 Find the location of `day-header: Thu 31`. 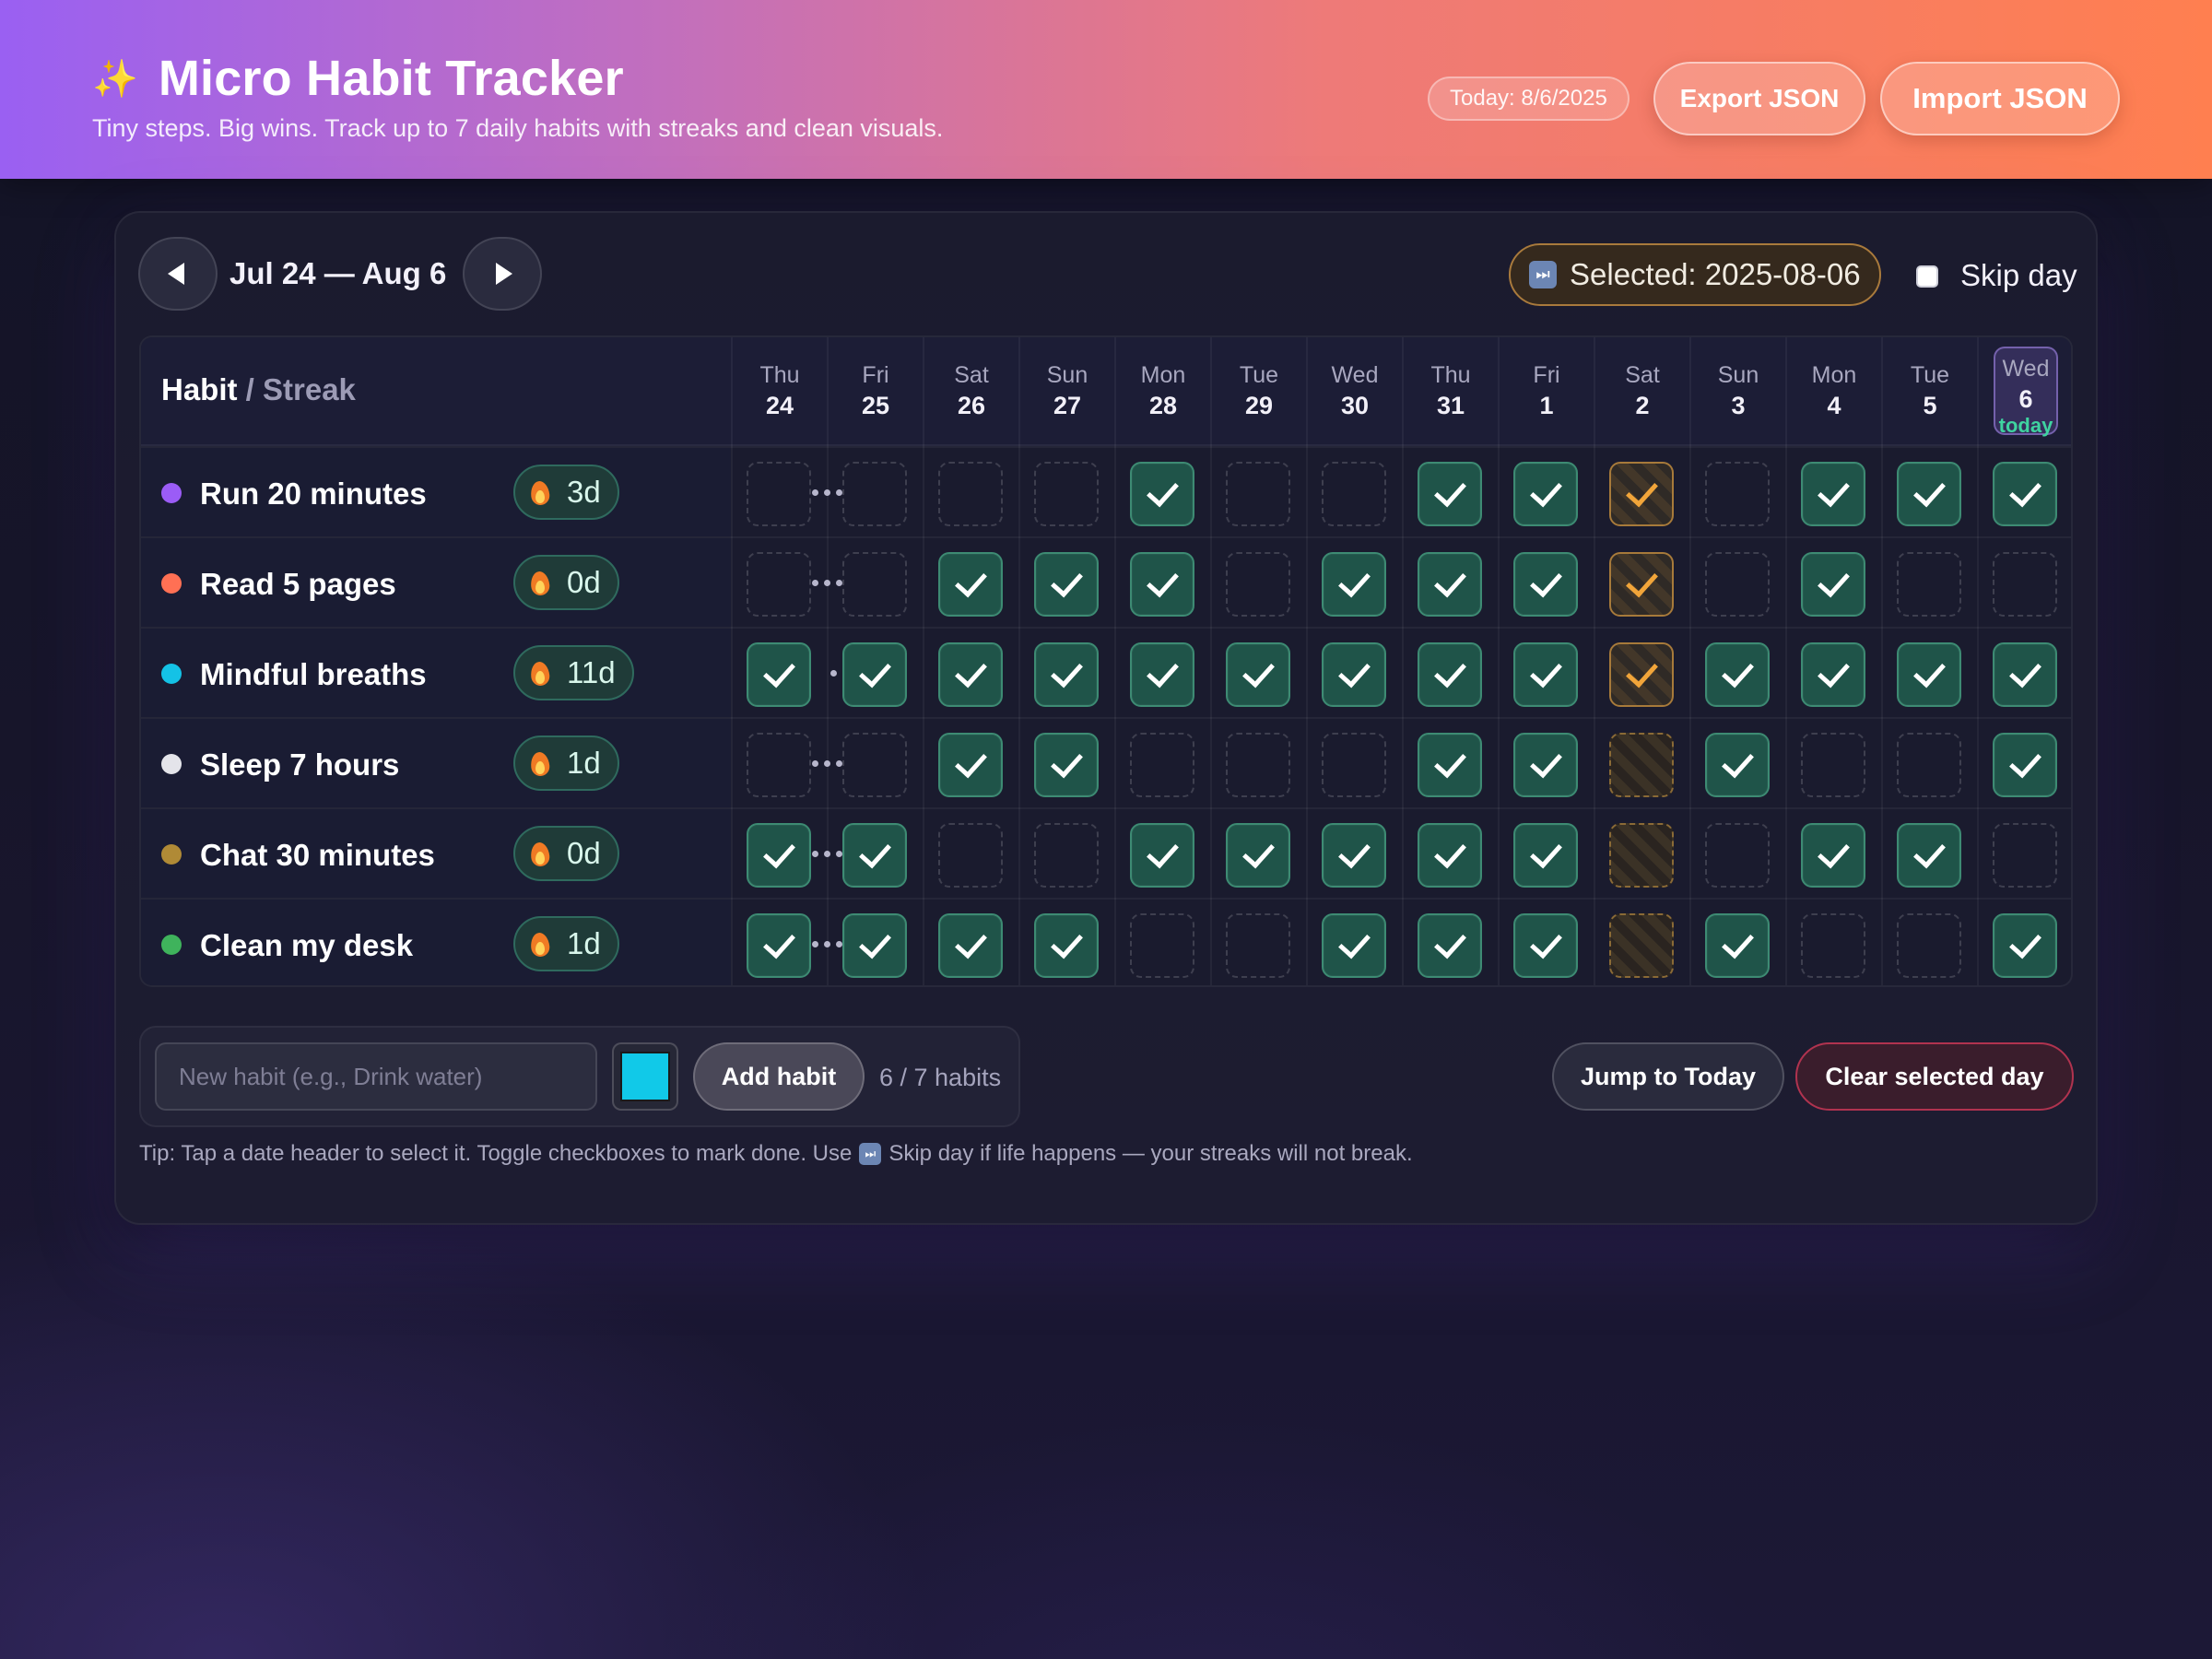

day-header: Thu 31 is located at coordinates (1450, 391).